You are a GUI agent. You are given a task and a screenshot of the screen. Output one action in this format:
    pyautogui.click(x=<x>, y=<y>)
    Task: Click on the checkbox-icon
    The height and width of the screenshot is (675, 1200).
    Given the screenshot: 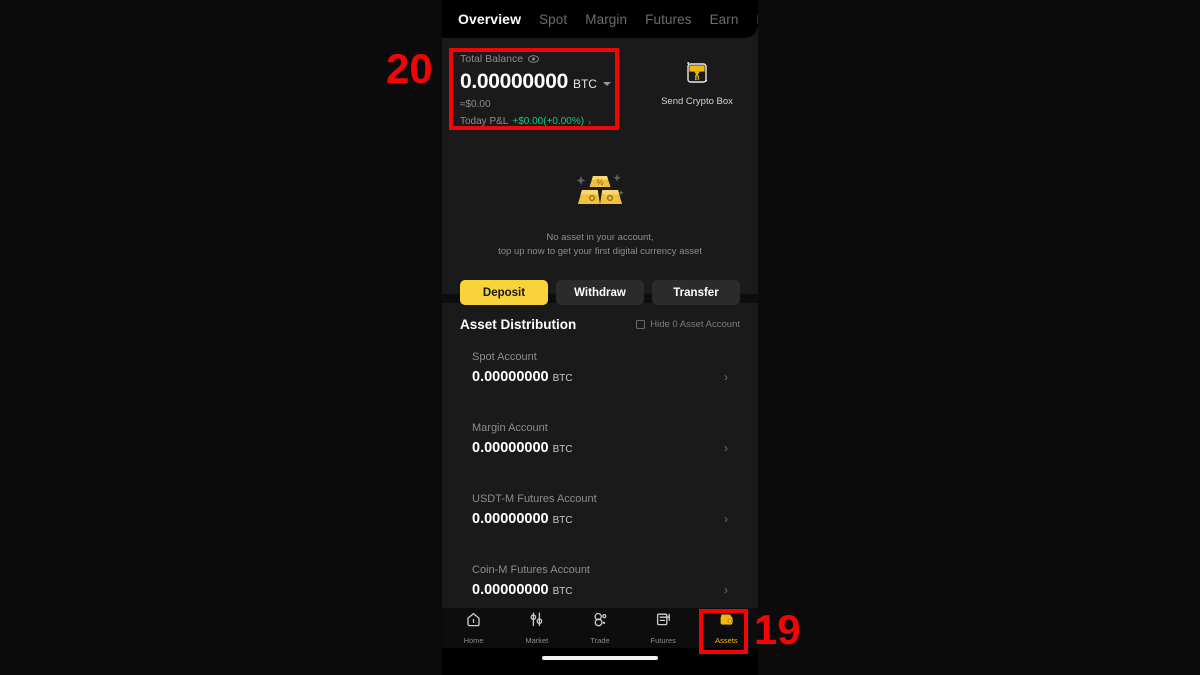 What is the action you would take?
    pyautogui.click(x=641, y=324)
    